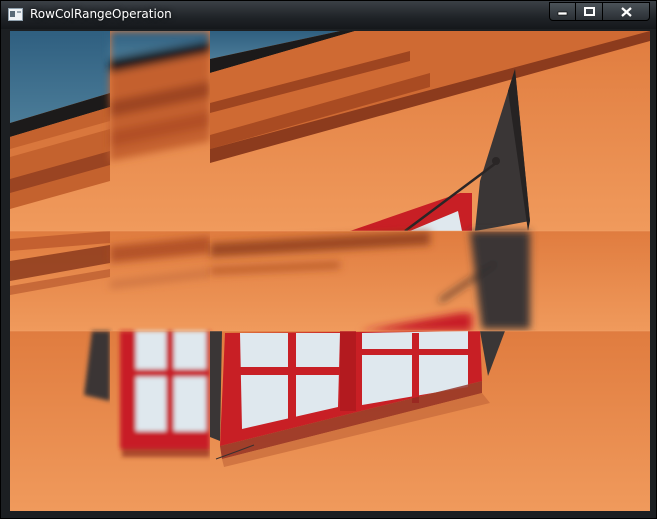 The width and height of the screenshot is (657, 519). I want to click on window-controls, so click(599, 11).